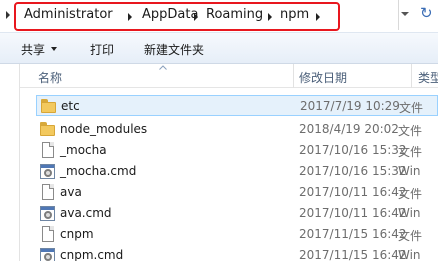 The width and height of the screenshot is (438, 261). Describe the element at coordinates (229, 76) in the screenshot. I see `column-header: 名称 修改日期 类型` at that location.